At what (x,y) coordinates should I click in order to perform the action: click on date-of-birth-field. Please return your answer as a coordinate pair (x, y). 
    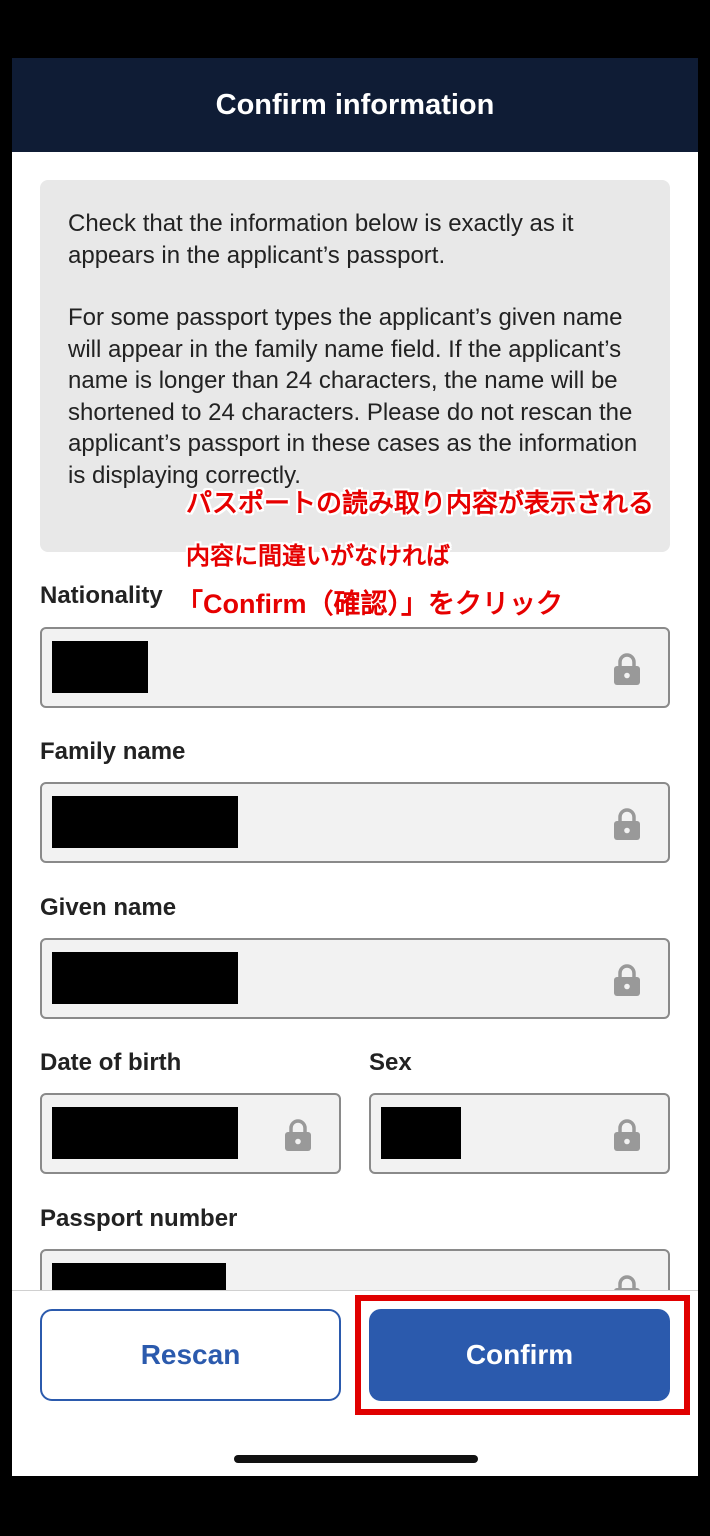
    Looking at the image, I should click on (190, 1133).